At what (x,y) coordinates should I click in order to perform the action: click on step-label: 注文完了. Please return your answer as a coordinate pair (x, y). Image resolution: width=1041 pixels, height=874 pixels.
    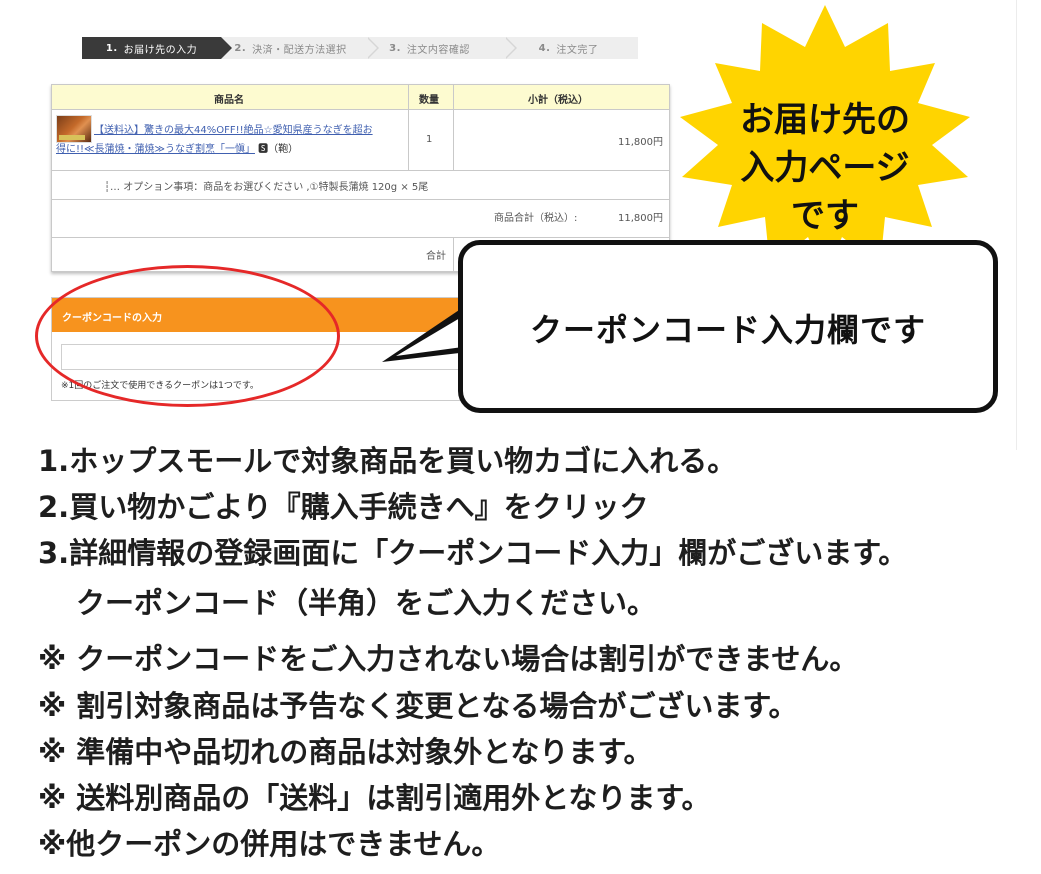
    Looking at the image, I should click on (577, 50).